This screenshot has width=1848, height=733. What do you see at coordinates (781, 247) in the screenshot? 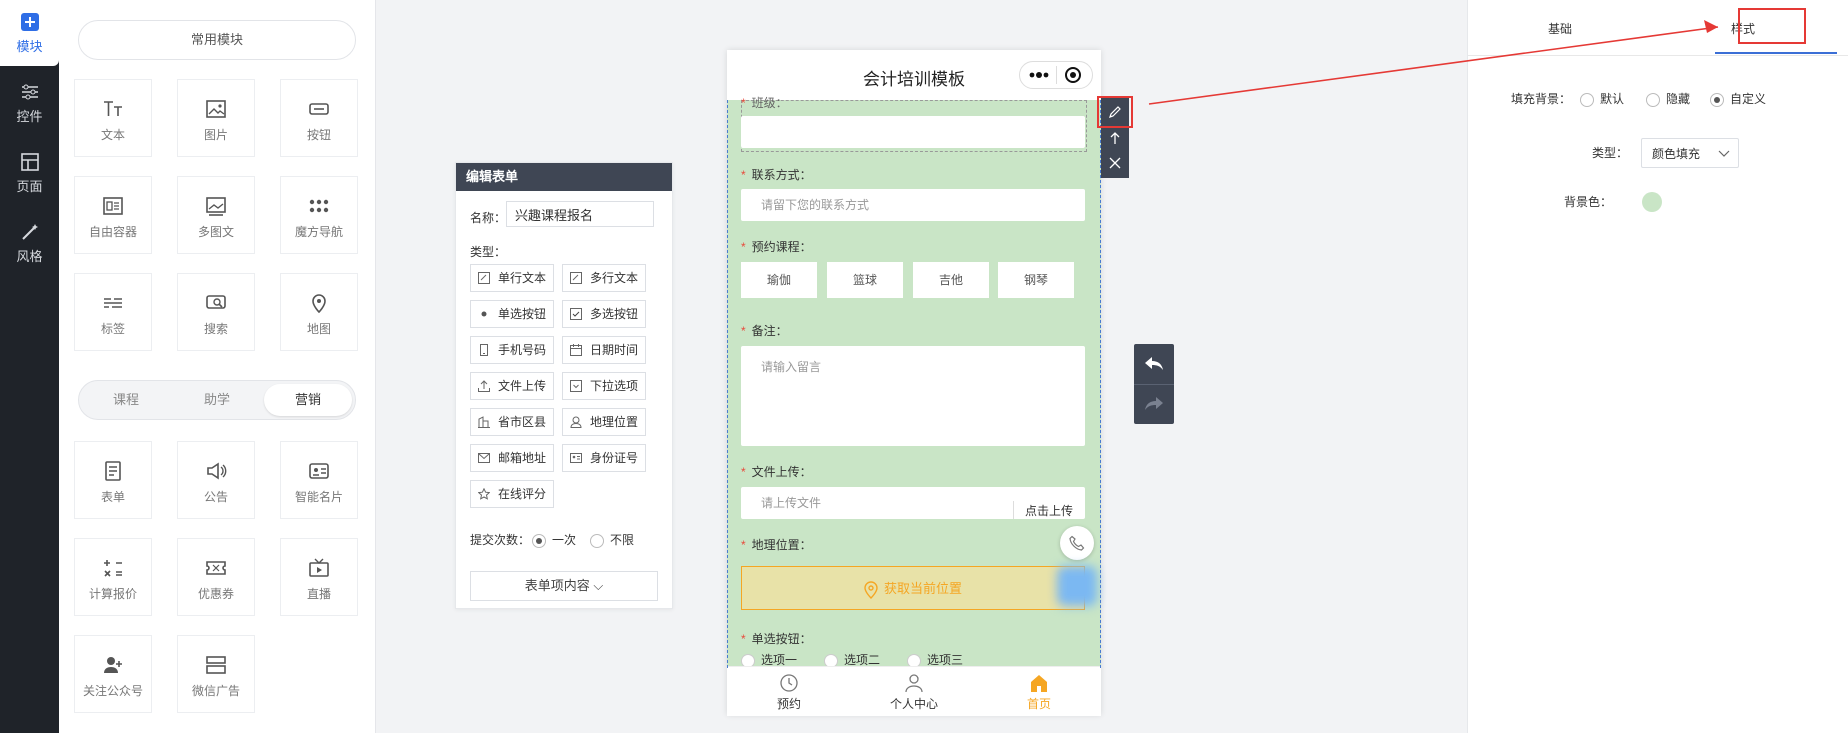
I see `course-label-text: 预约课程：` at bounding box center [781, 247].